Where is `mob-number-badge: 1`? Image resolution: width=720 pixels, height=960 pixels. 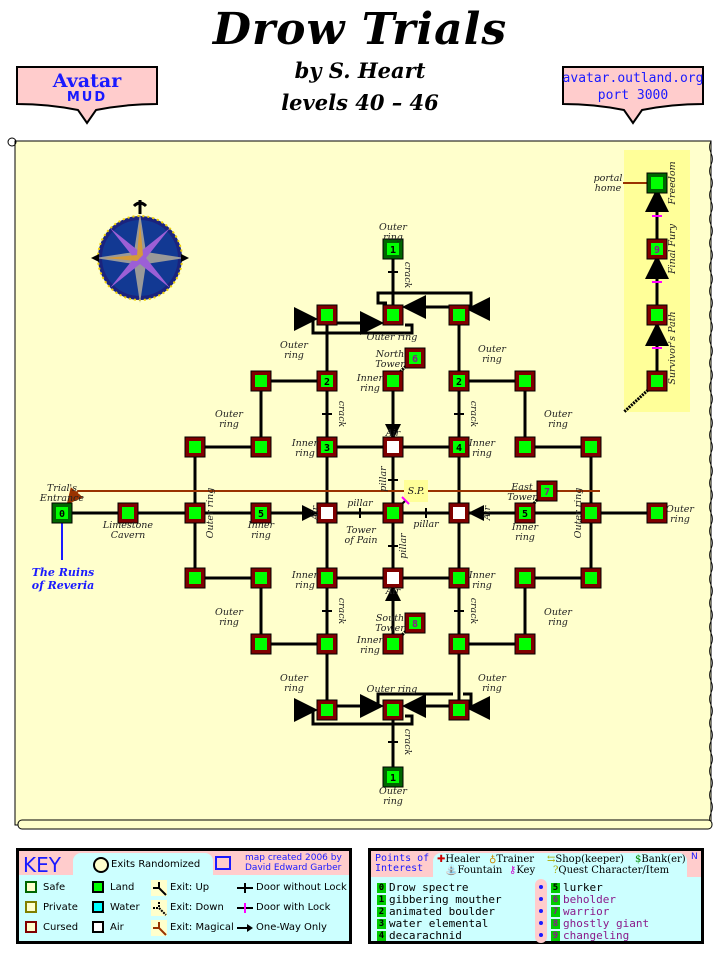
mob-number-badge: 1 is located at coordinates (381, 900).